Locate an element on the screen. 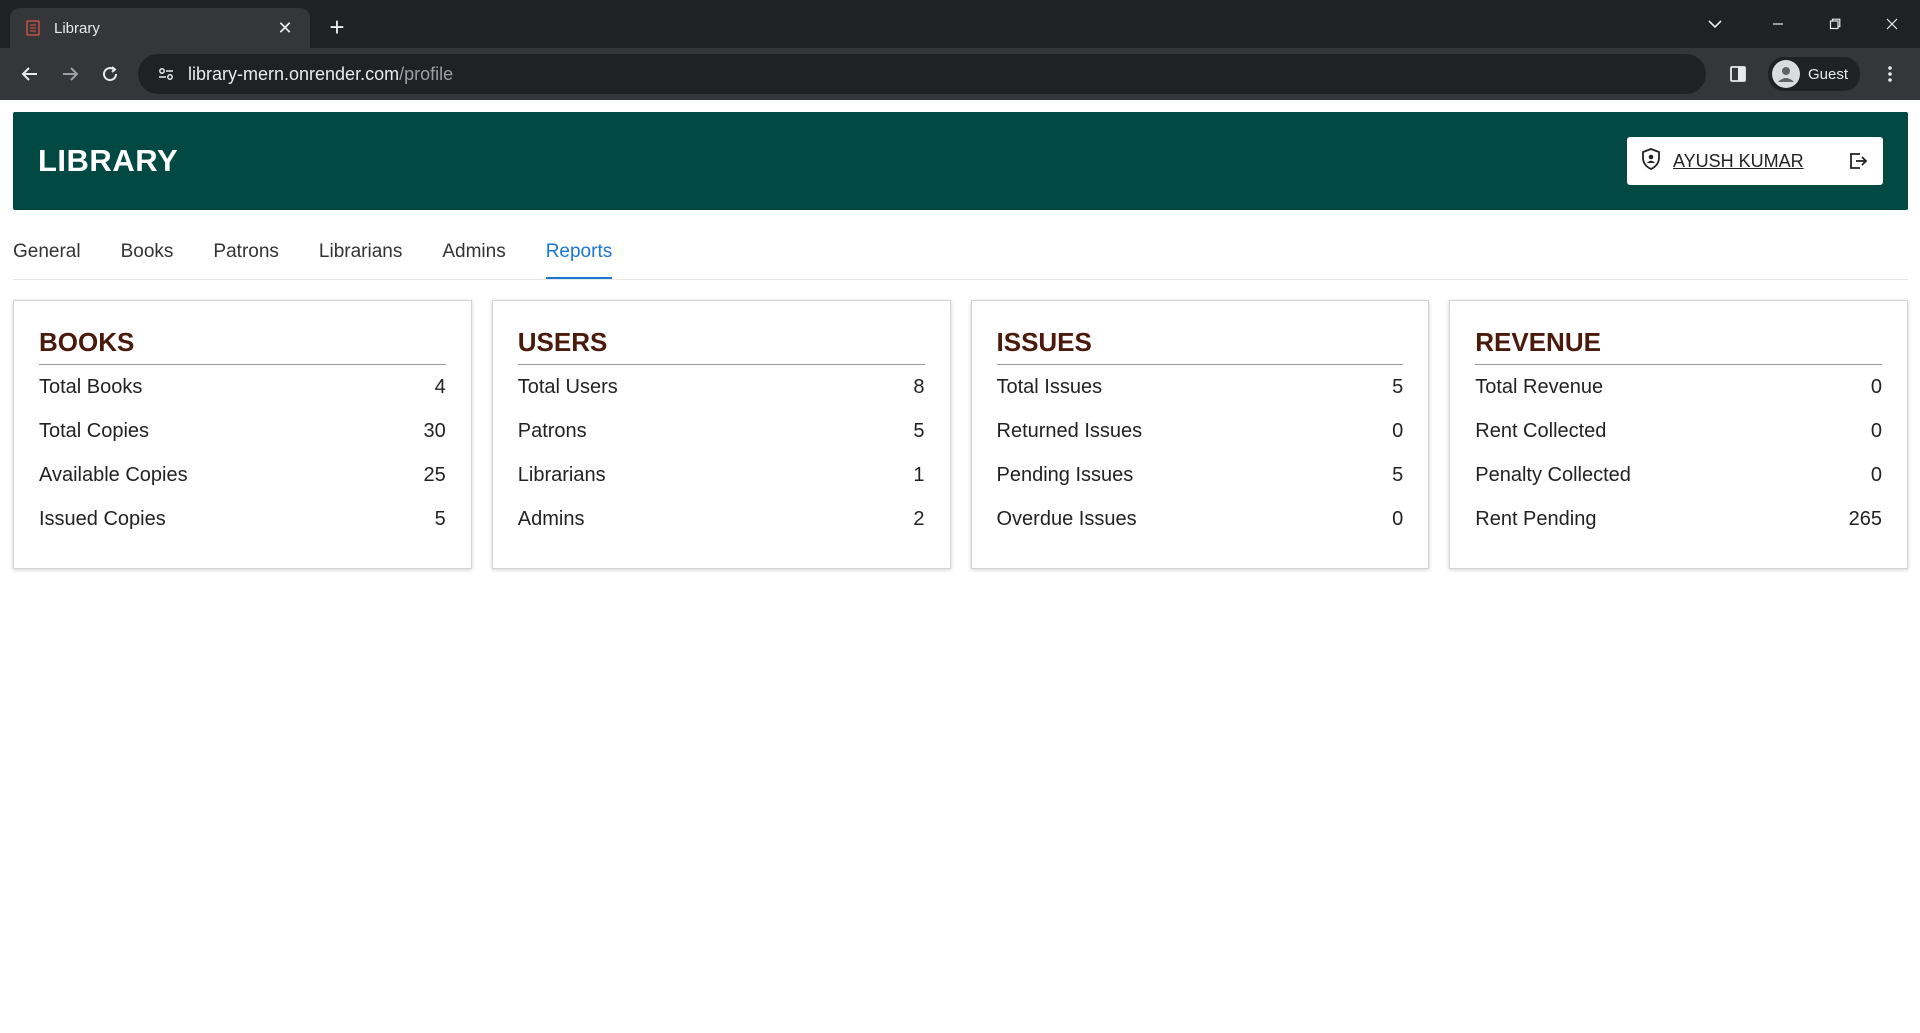 Image resolution: width=1920 pixels, height=1033 pixels. stat-row: Penalty Collected 0 is located at coordinates (1678, 475).